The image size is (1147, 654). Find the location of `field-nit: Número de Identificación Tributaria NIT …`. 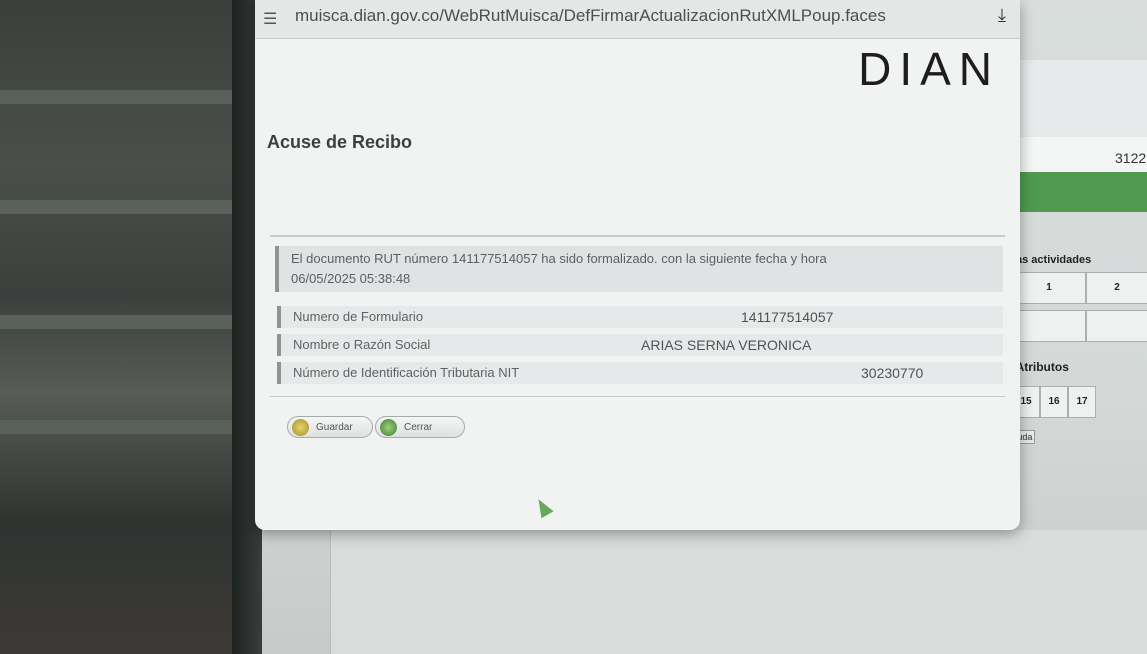

field-nit: Número de Identificación Tributaria NIT … is located at coordinates (640, 373).